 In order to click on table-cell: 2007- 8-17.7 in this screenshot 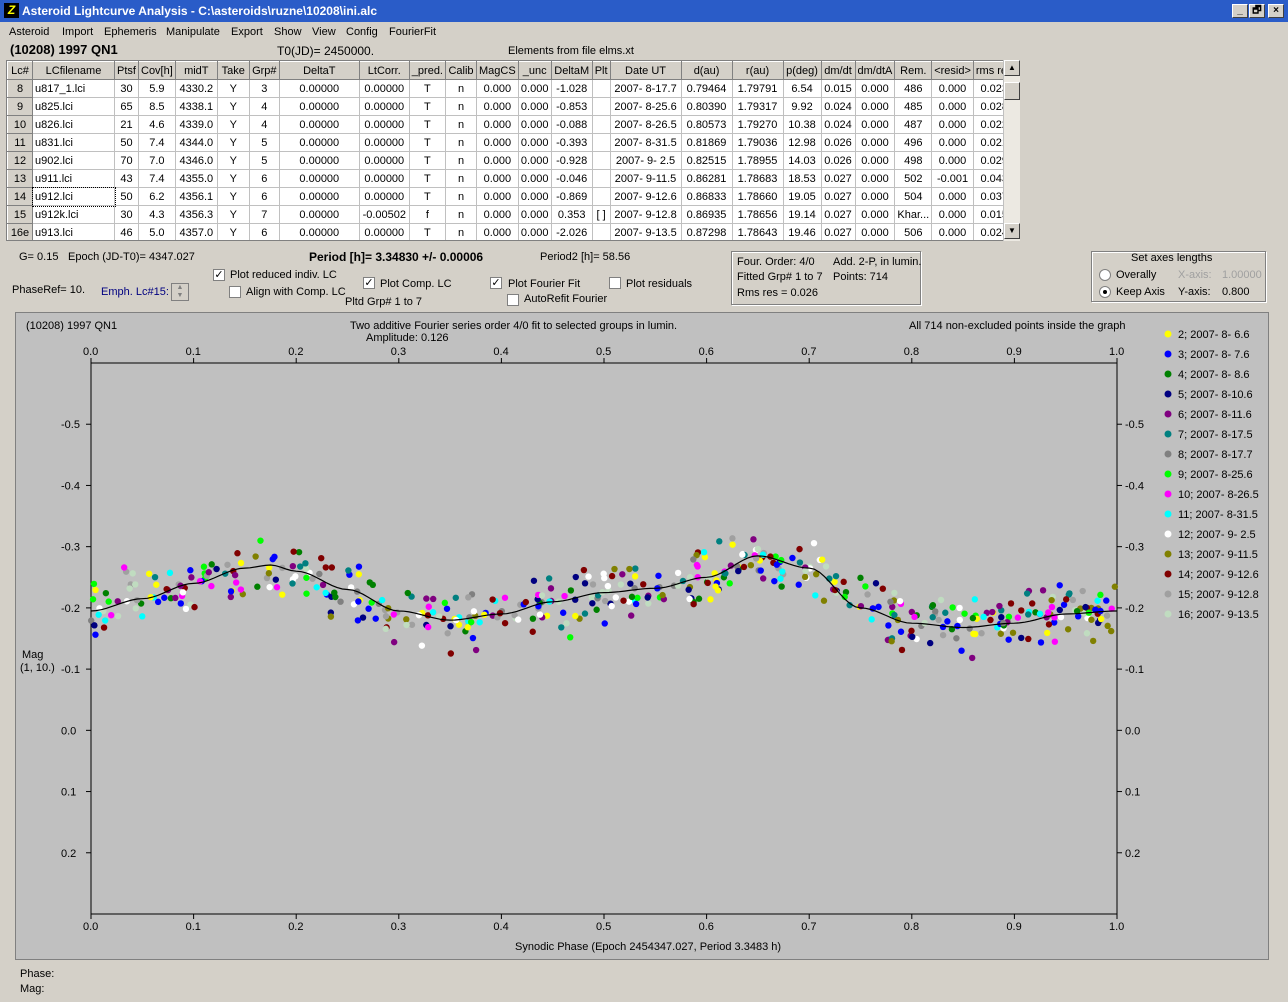, I will do `click(645, 88)`.